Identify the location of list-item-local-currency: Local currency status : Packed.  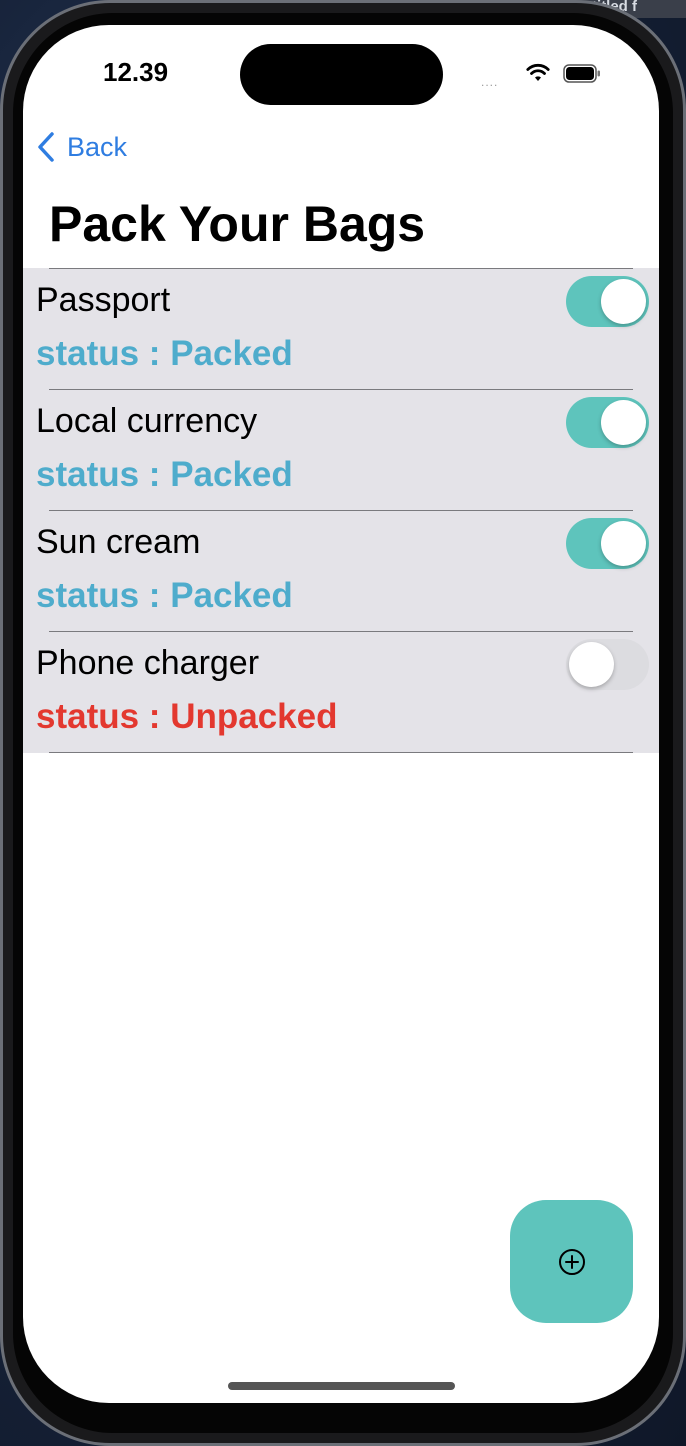
(341, 449).